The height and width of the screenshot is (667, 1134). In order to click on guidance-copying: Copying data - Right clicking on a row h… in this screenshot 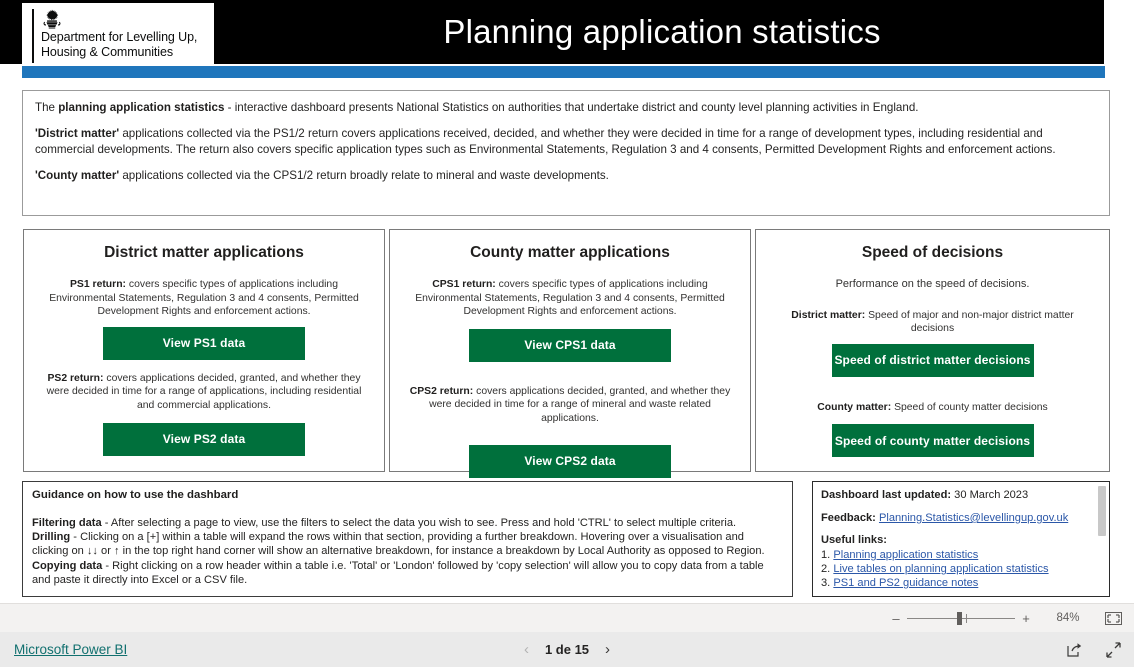, I will do `click(407, 573)`.